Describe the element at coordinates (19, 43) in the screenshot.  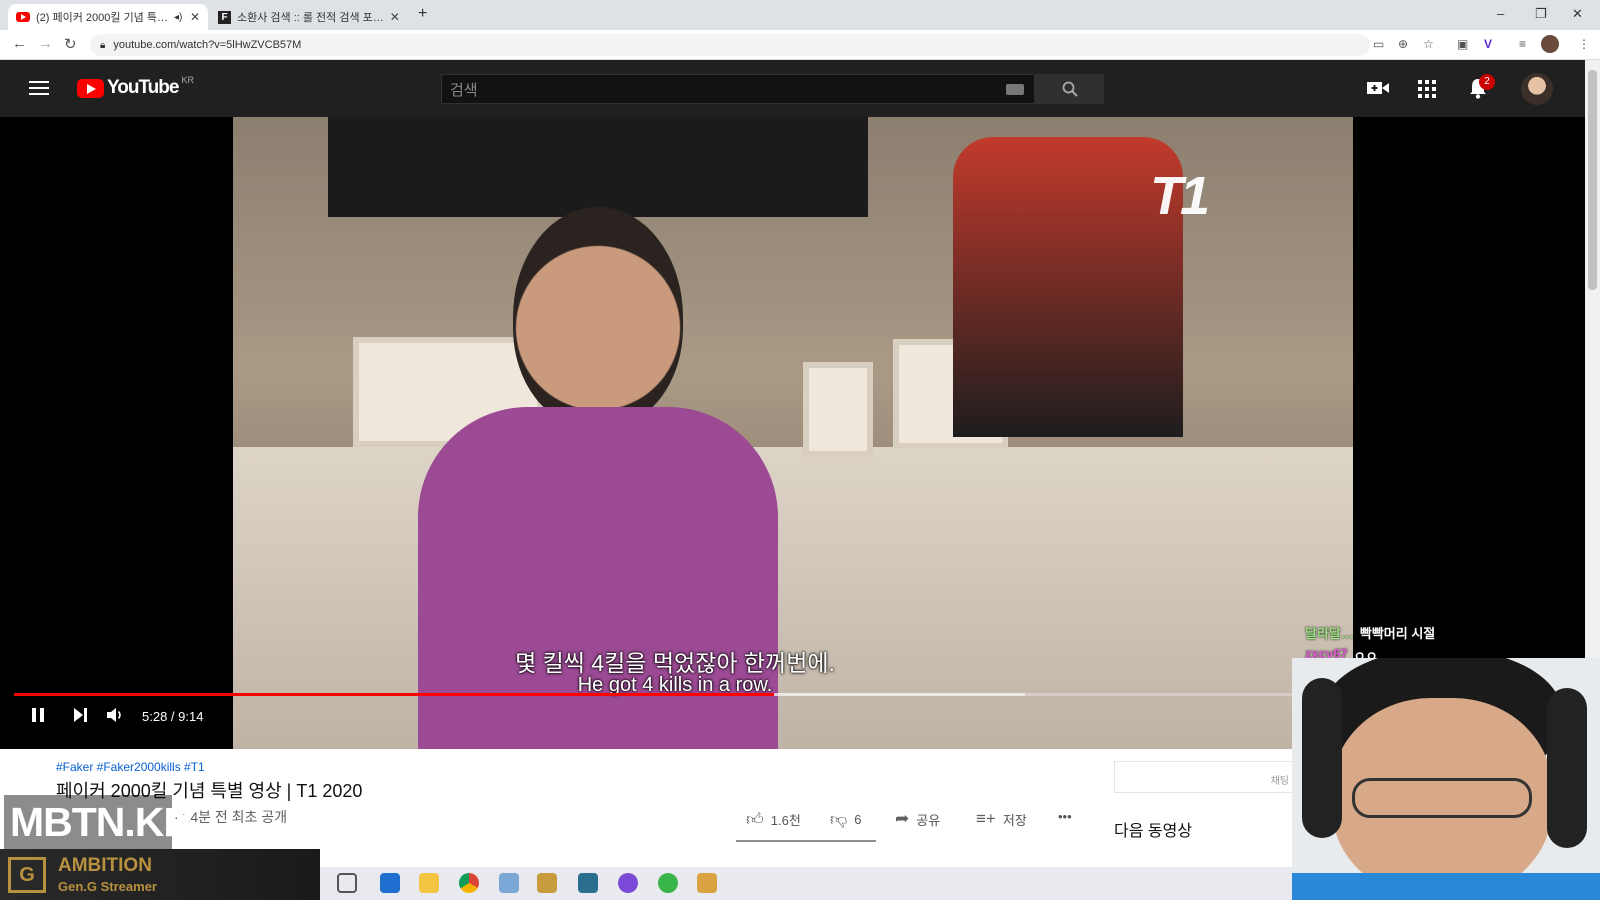
I see `back-arrow-icon: ←` at that location.